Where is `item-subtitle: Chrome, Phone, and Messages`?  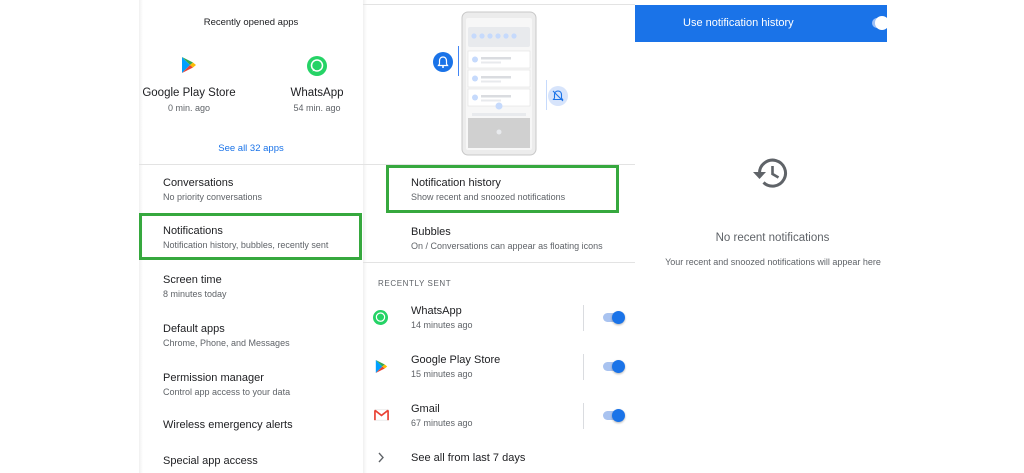
item-subtitle: Chrome, Phone, and Messages is located at coordinates (226, 343).